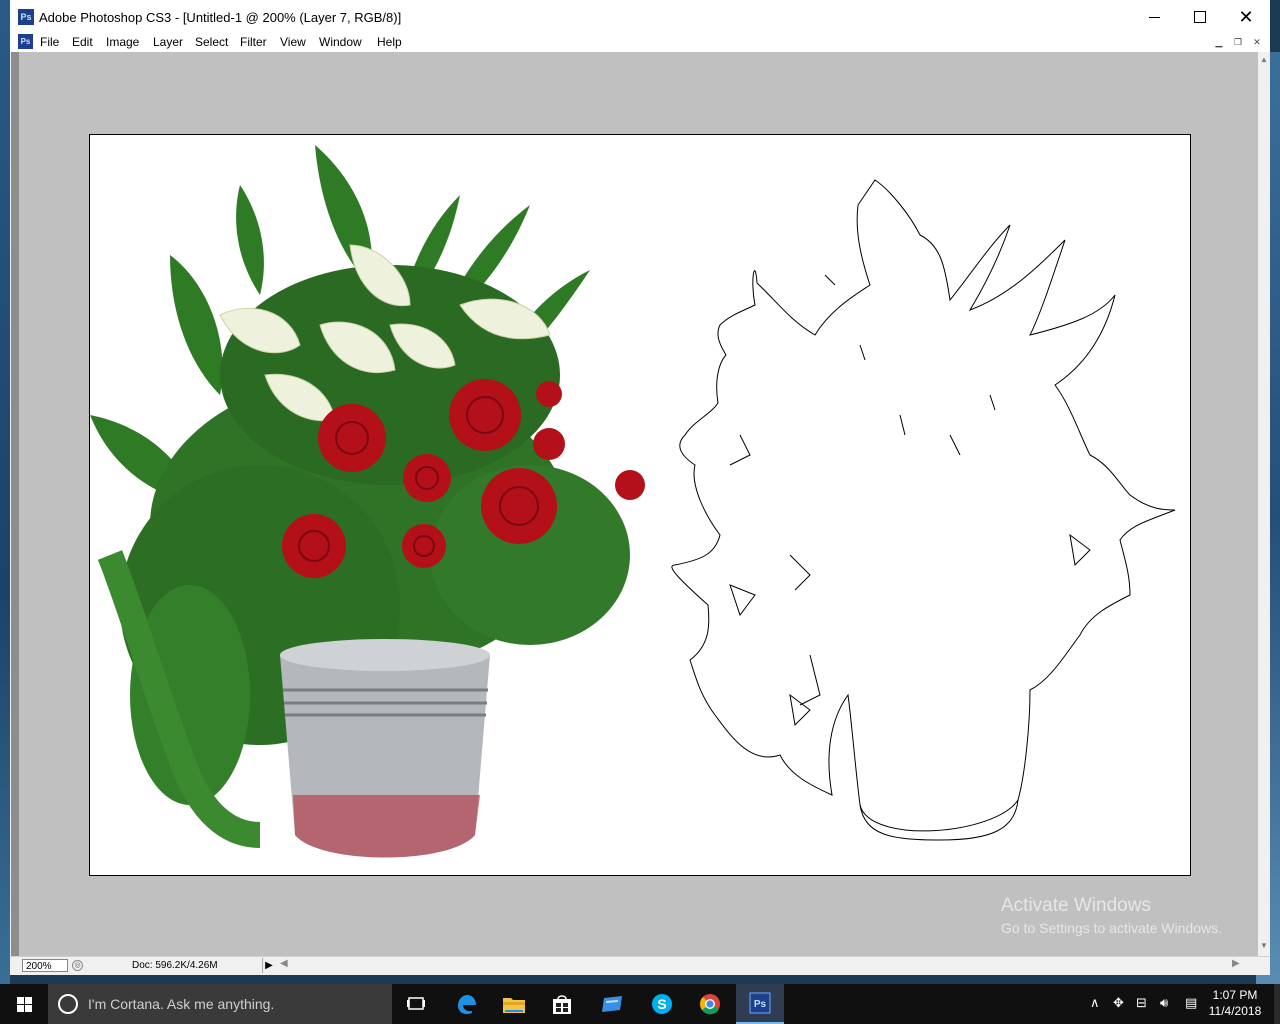  I want to click on photoshop-taskbar-button: Ps, so click(760, 1004).